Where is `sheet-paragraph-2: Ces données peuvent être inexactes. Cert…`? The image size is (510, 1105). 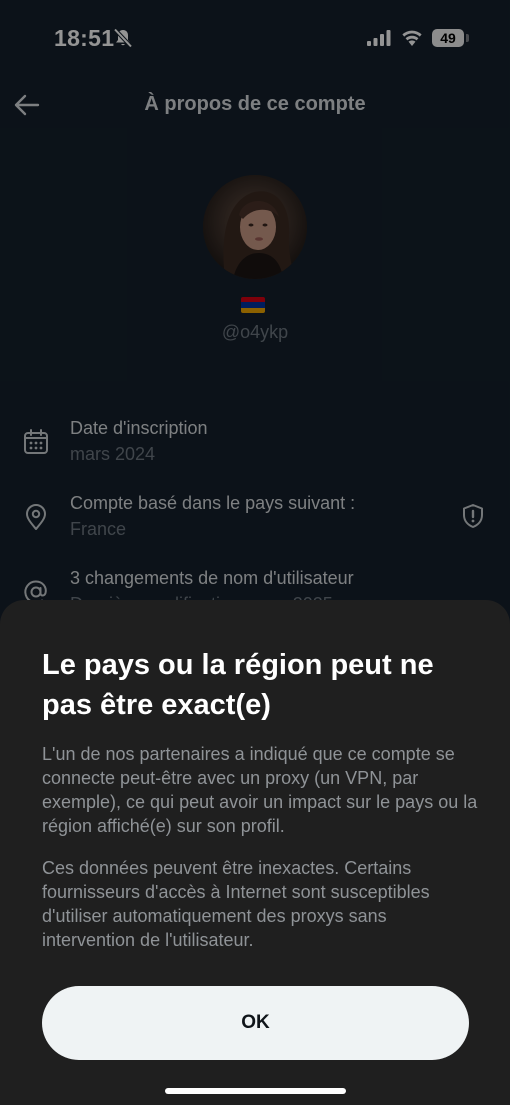
sheet-paragraph-2: Ces données peuvent être inexactes. Cert… is located at coordinates (236, 904).